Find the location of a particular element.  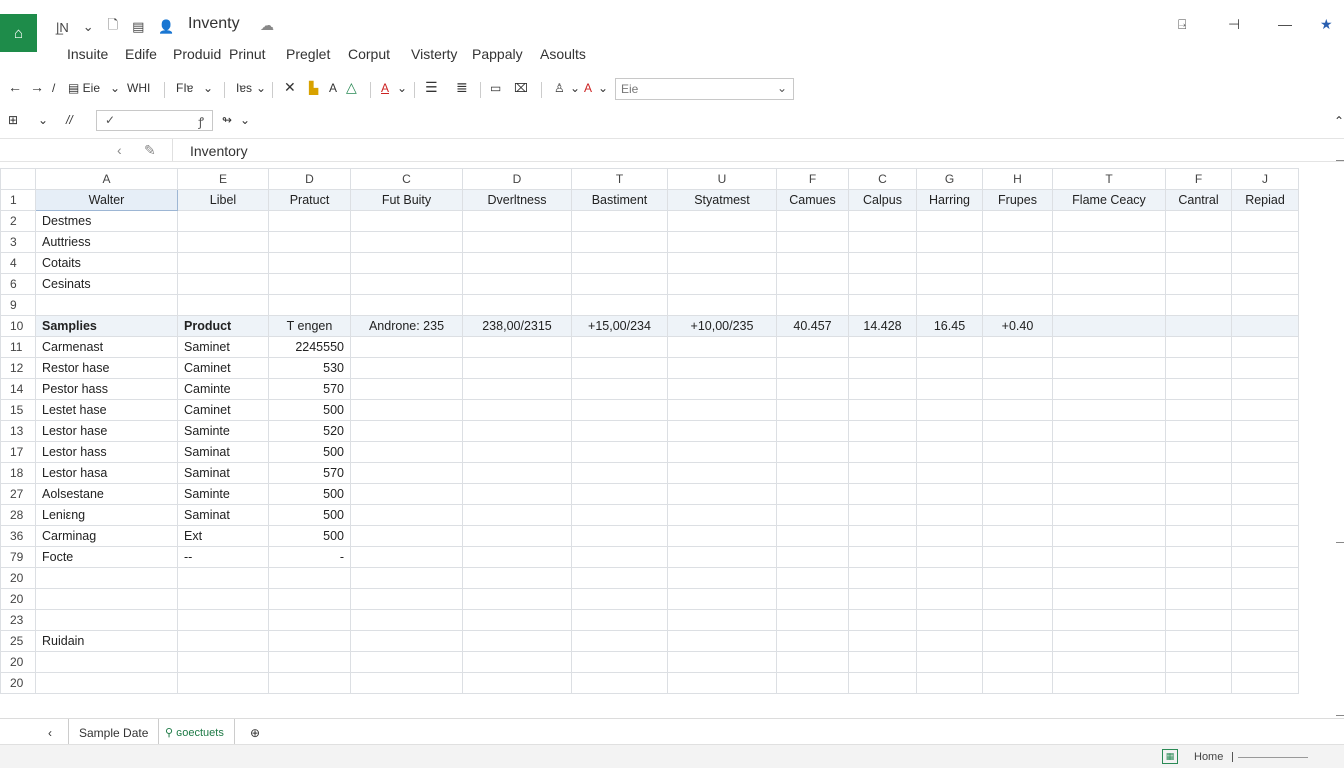

row-header: 12 is located at coordinates (18, 368).